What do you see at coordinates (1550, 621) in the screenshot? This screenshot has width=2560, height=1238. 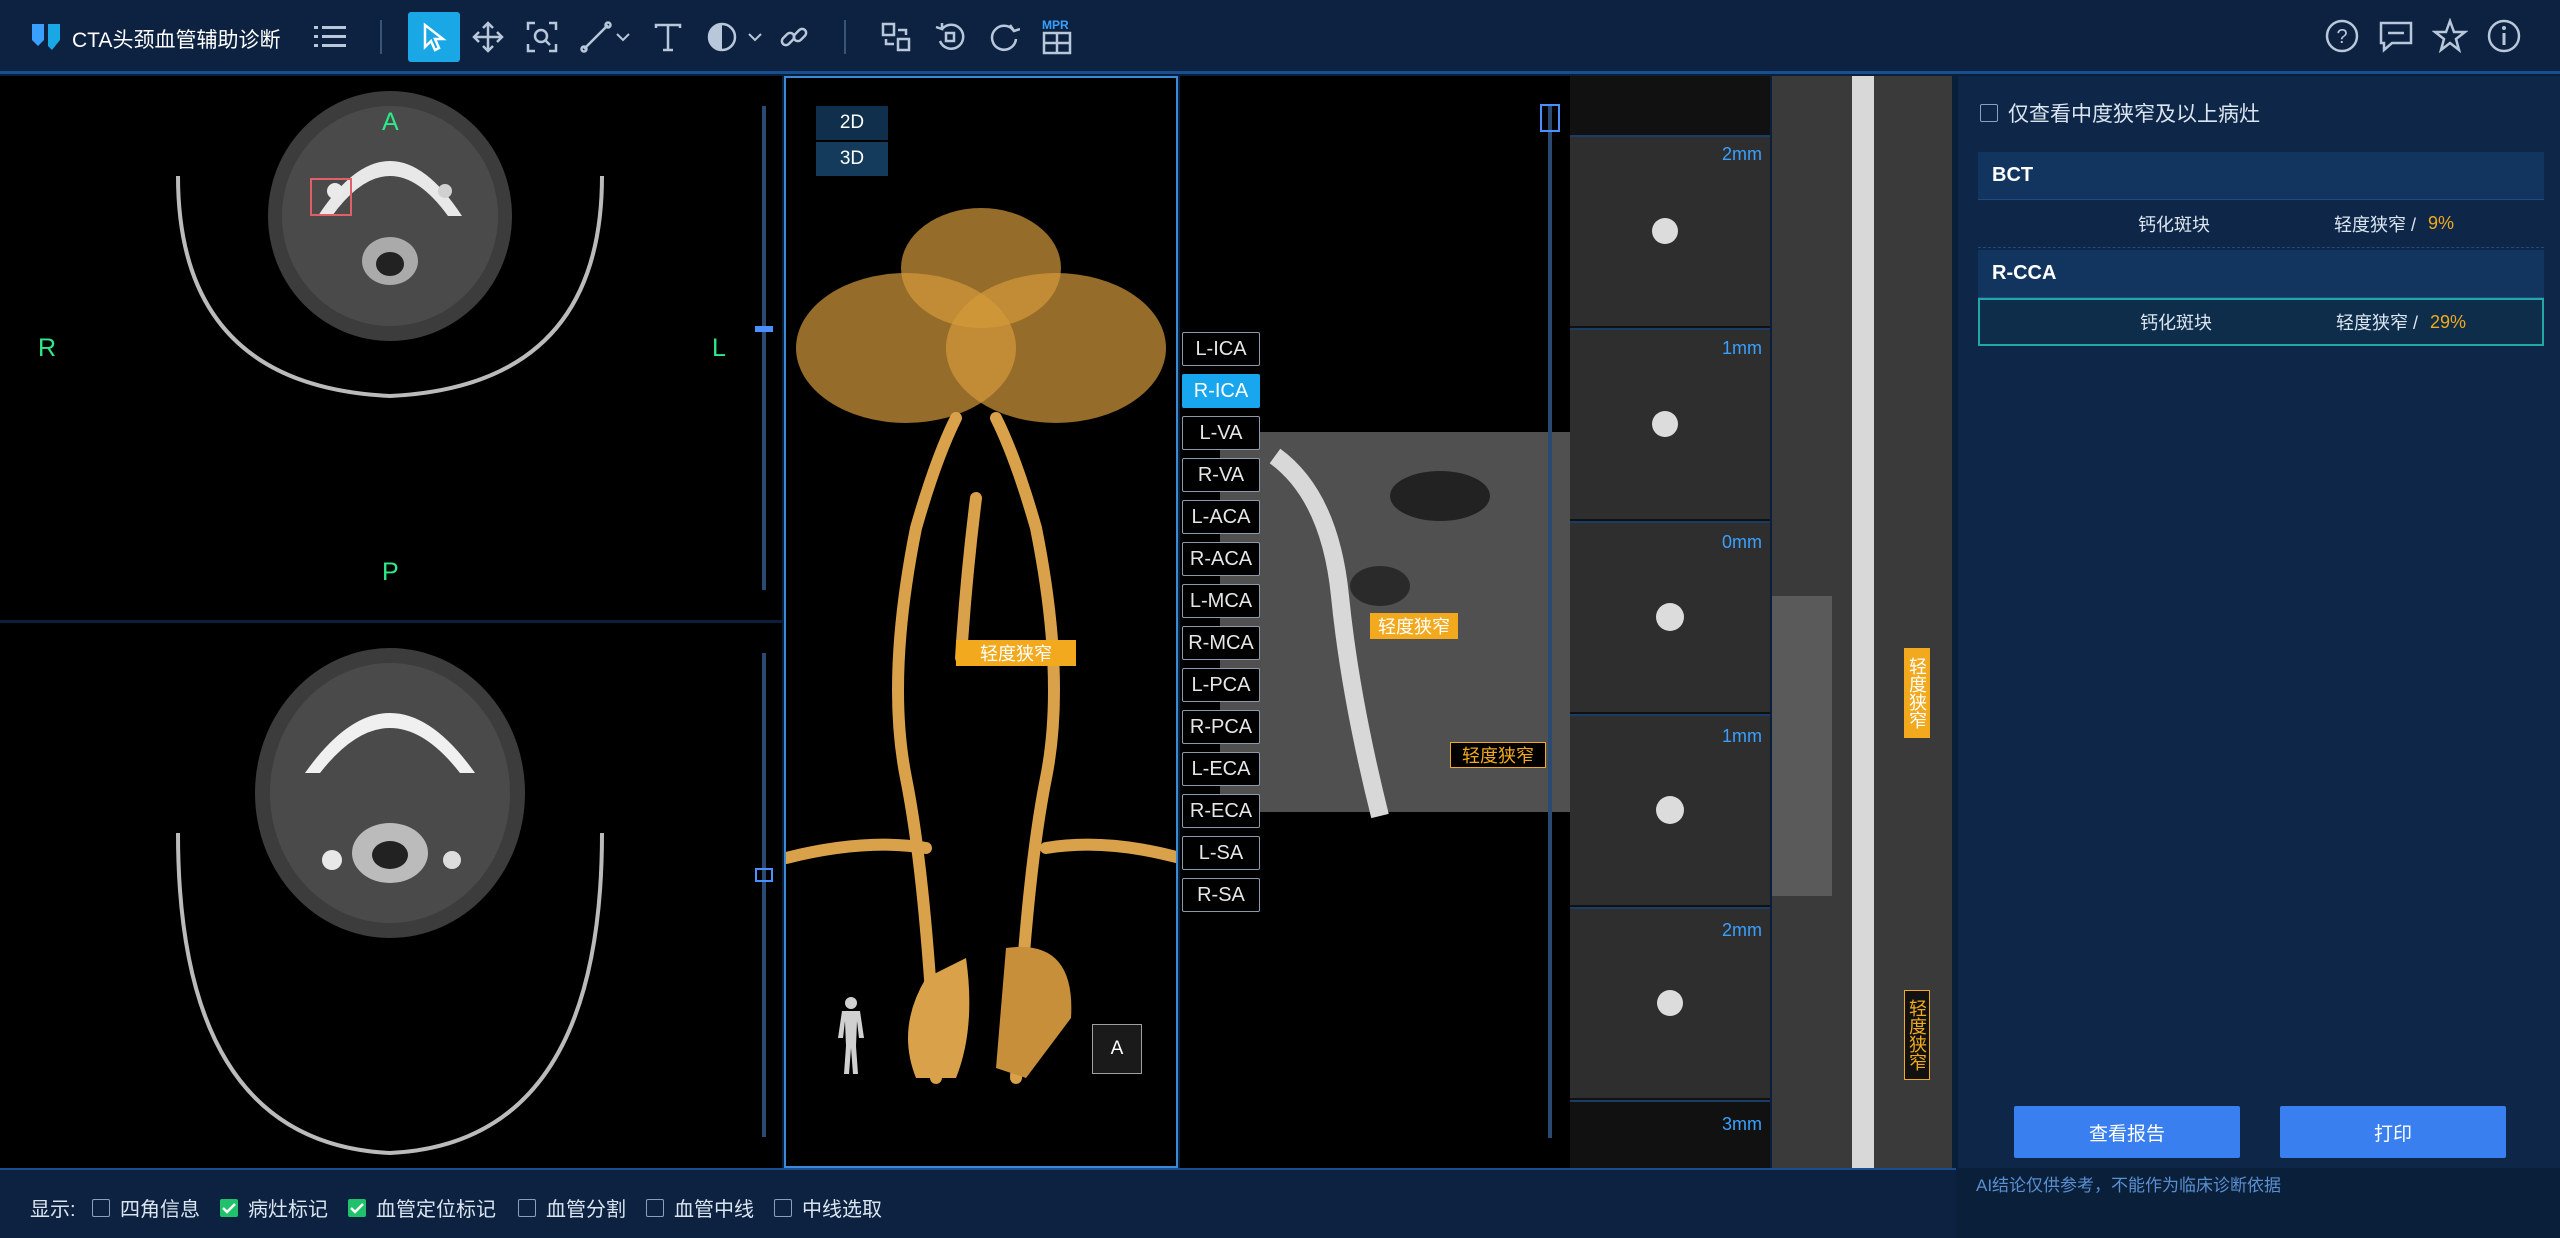 I see `cpr-slider` at bounding box center [1550, 621].